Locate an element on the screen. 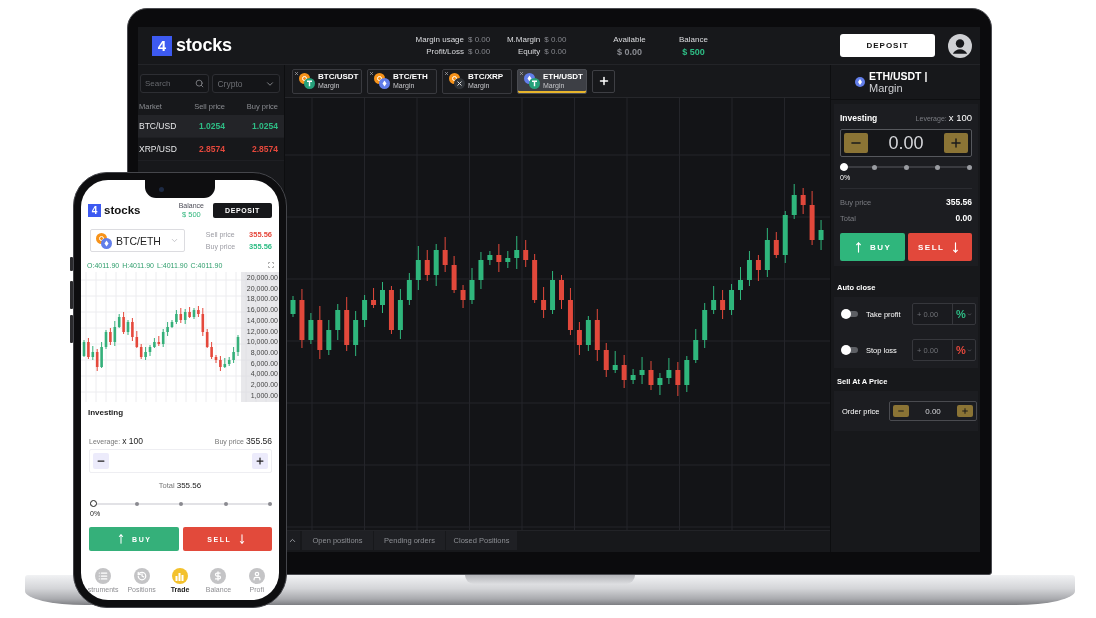 The width and height of the screenshot is (1096, 618). amount-field is located at coordinates (180, 461).